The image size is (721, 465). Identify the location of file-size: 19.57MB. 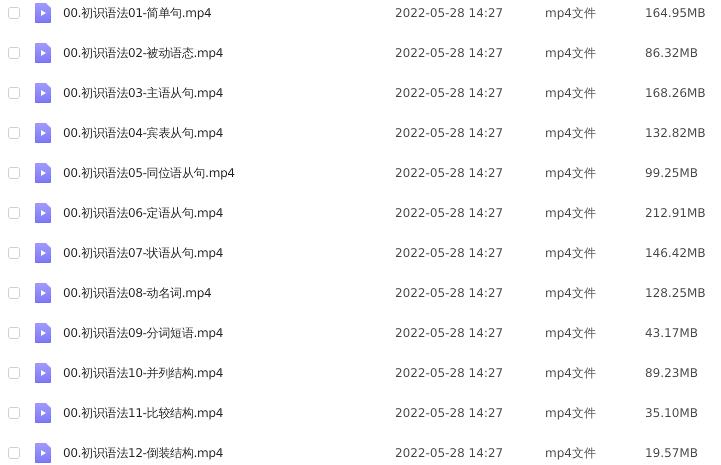
(671, 453).